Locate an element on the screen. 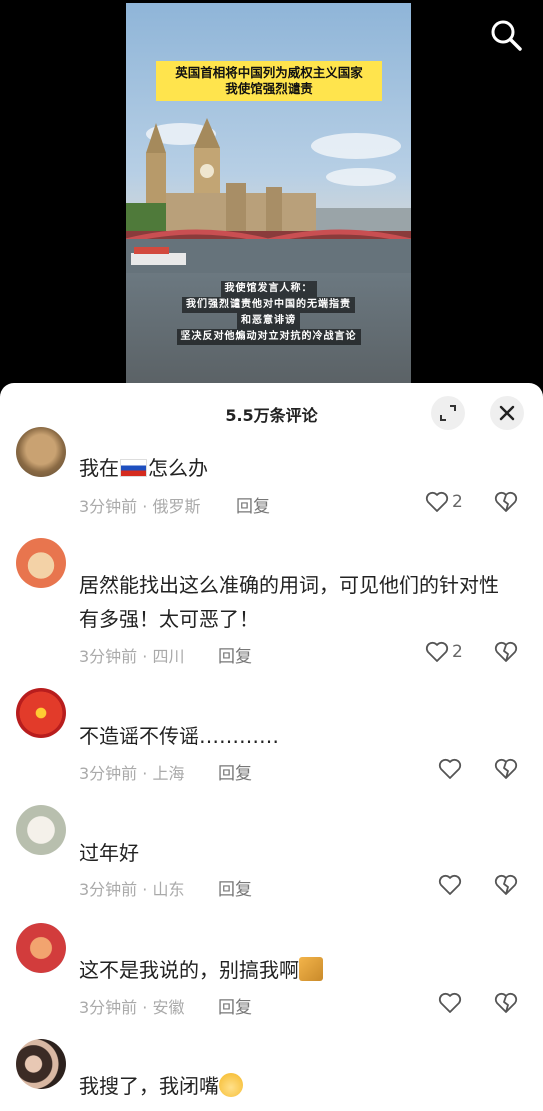  search-icon is located at coordinates (506, 35).